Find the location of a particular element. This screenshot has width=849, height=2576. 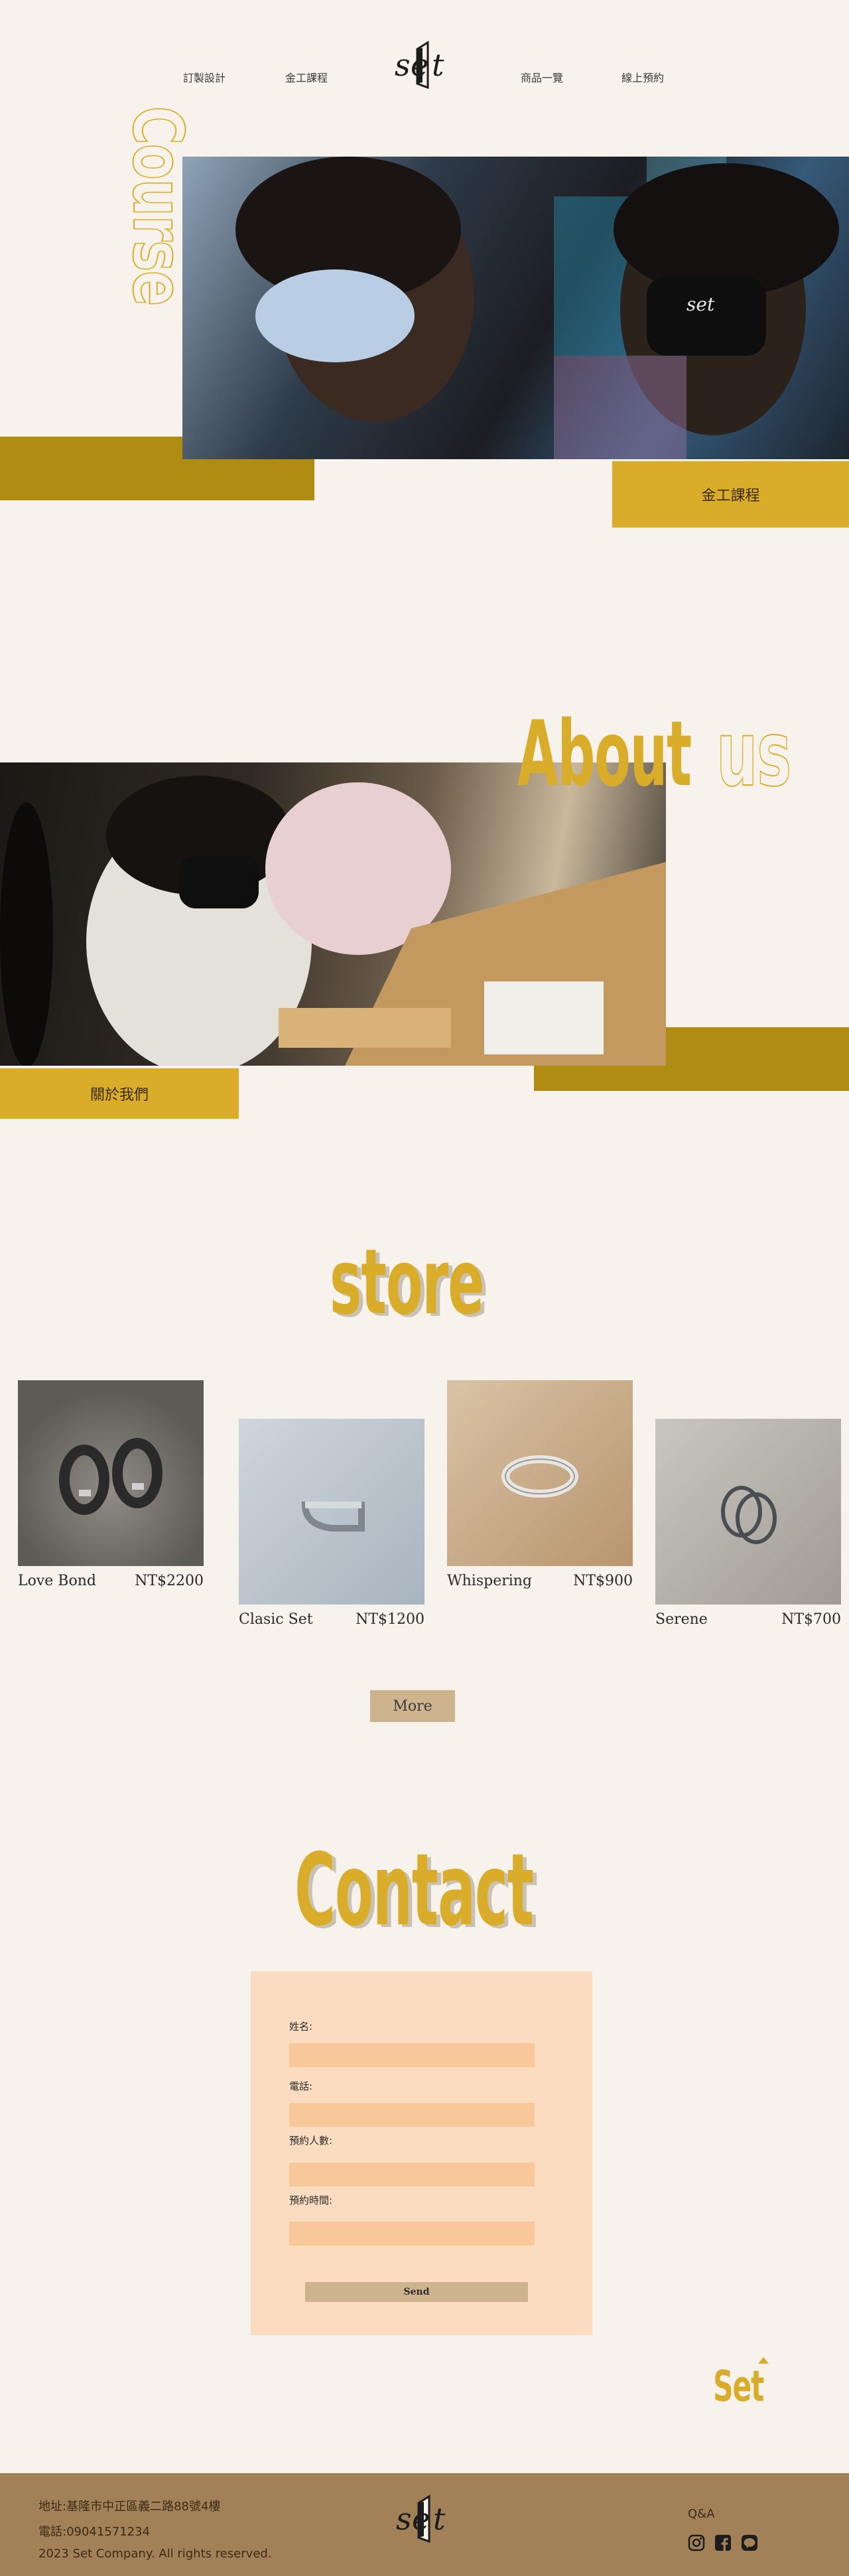

line-icon is located at coordinates (750, 2543).